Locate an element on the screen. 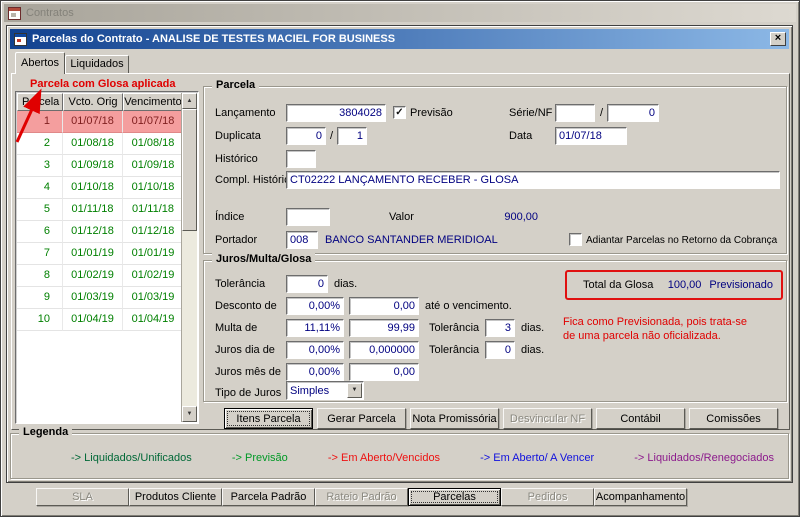  legend-item-liquidados-renegociados: -> Liquidados/Renegociados is located at coordinates (704, 458).